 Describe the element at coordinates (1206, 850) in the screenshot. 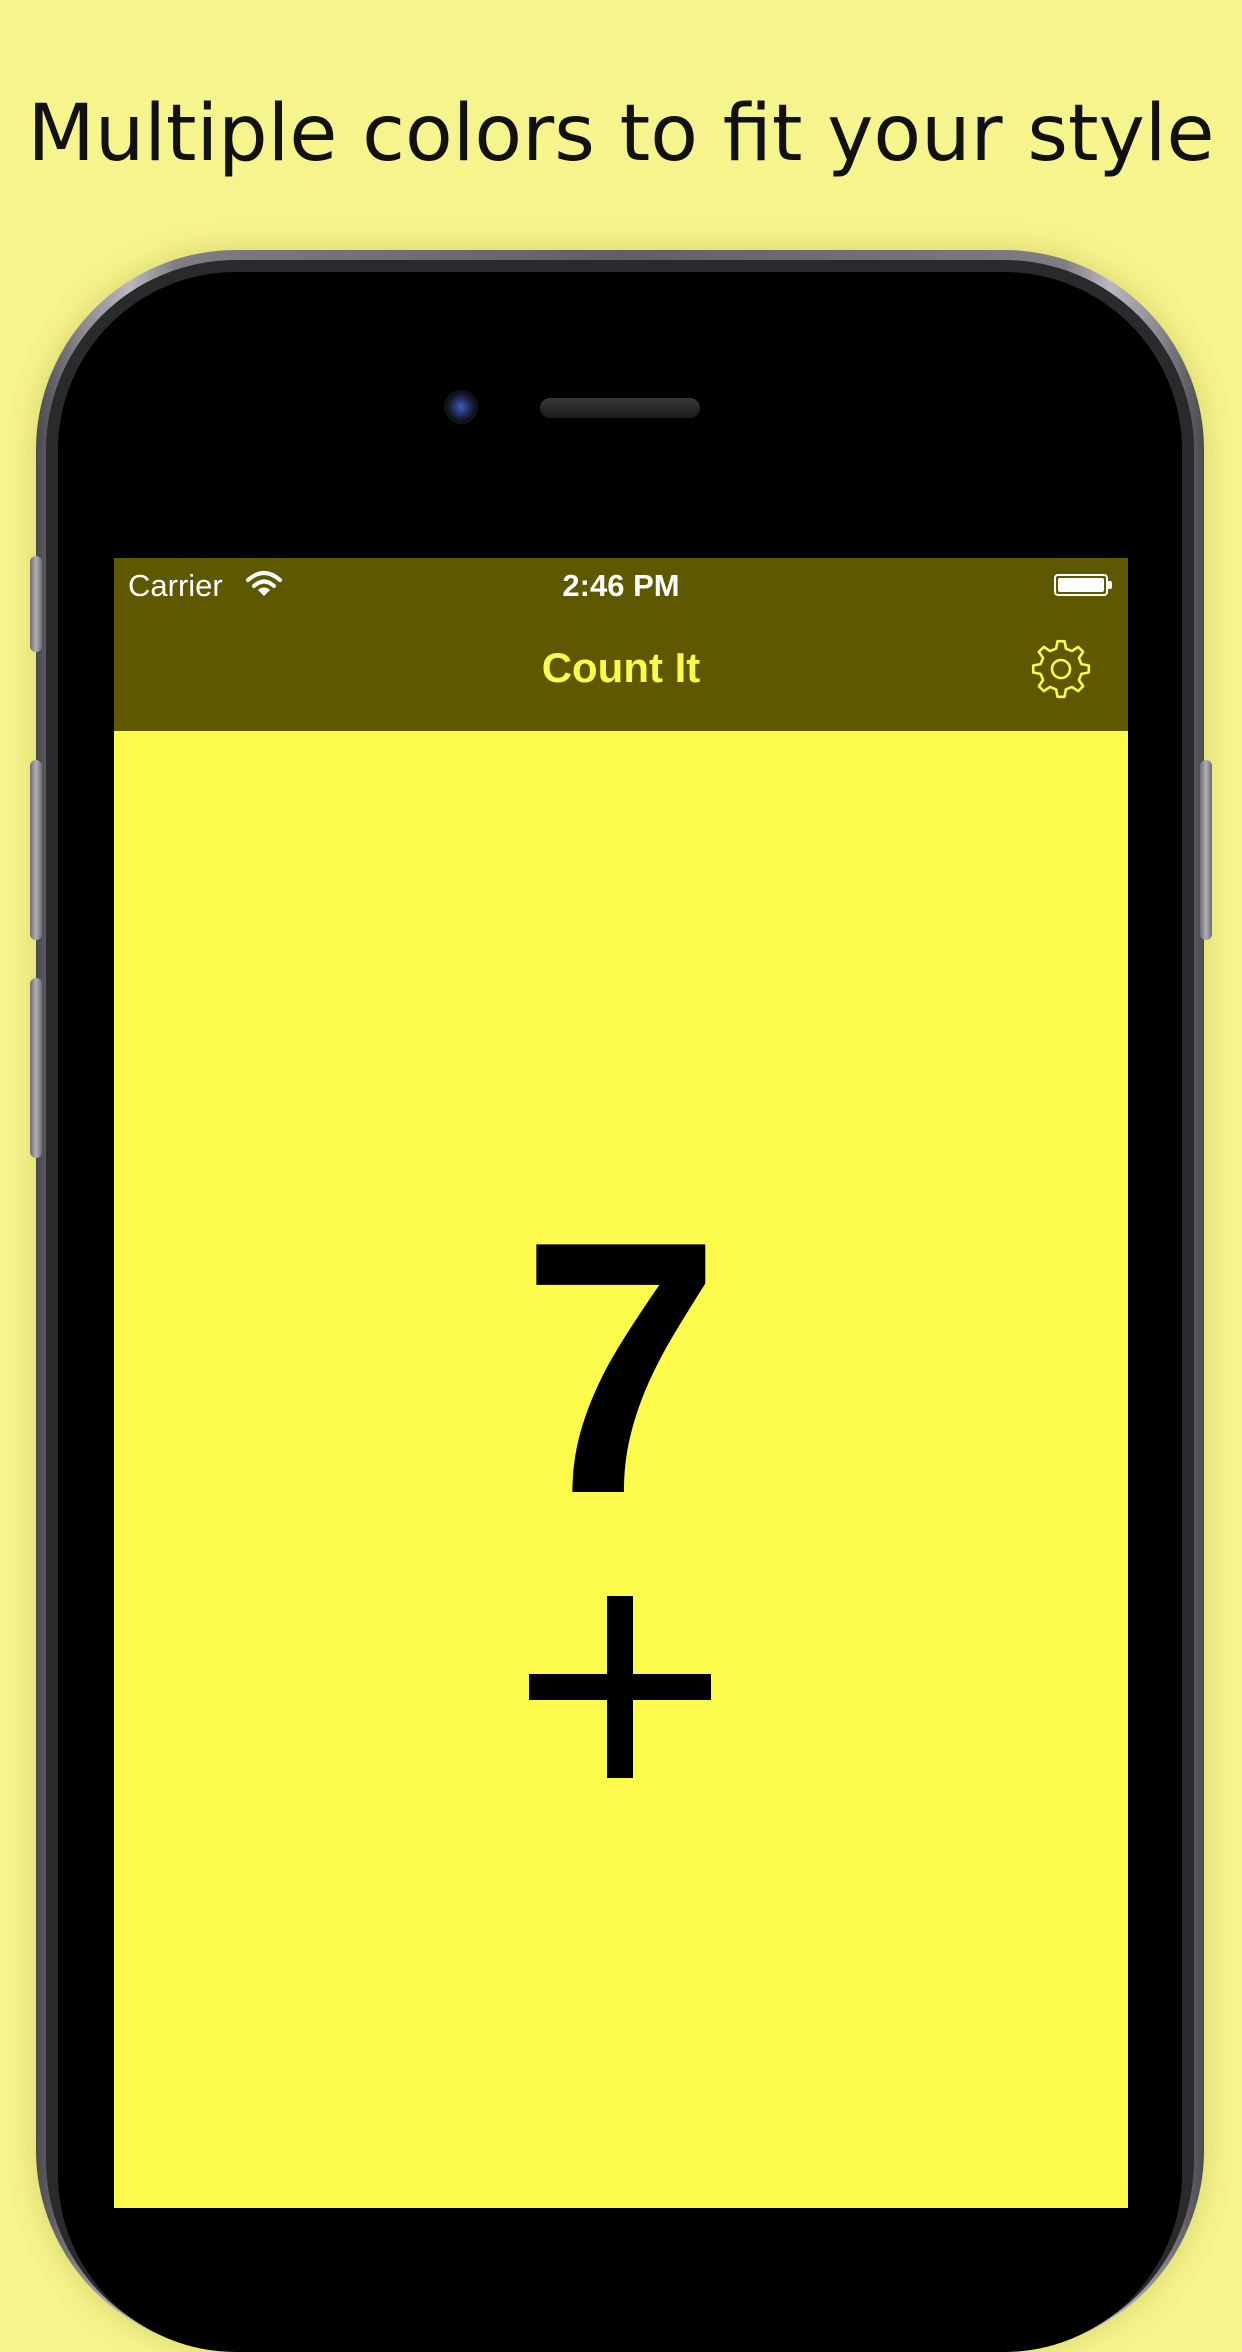

I see `power-button` at that location.